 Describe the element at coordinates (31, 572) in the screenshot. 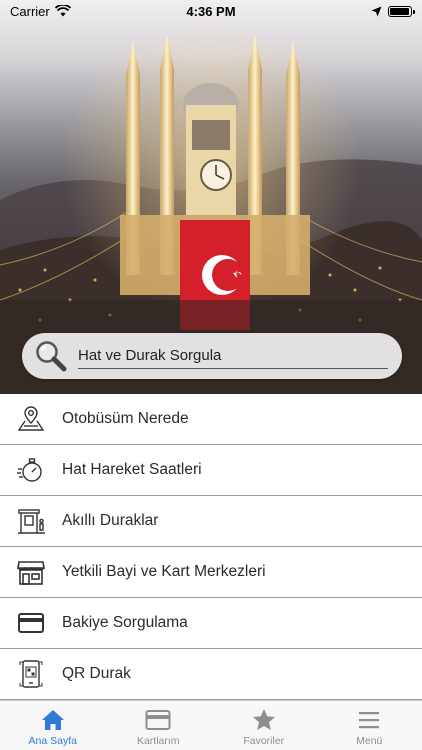

I see `store-icon` at that location.